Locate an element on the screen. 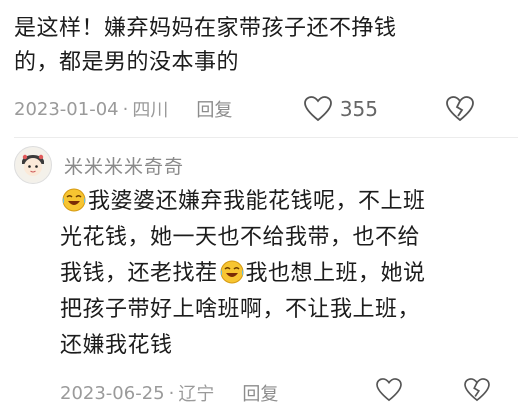 Image resolution: width=518 pixels, height=418 pixels. top-comment-date: 2023-01-04 is located at coordinates (66, 109).